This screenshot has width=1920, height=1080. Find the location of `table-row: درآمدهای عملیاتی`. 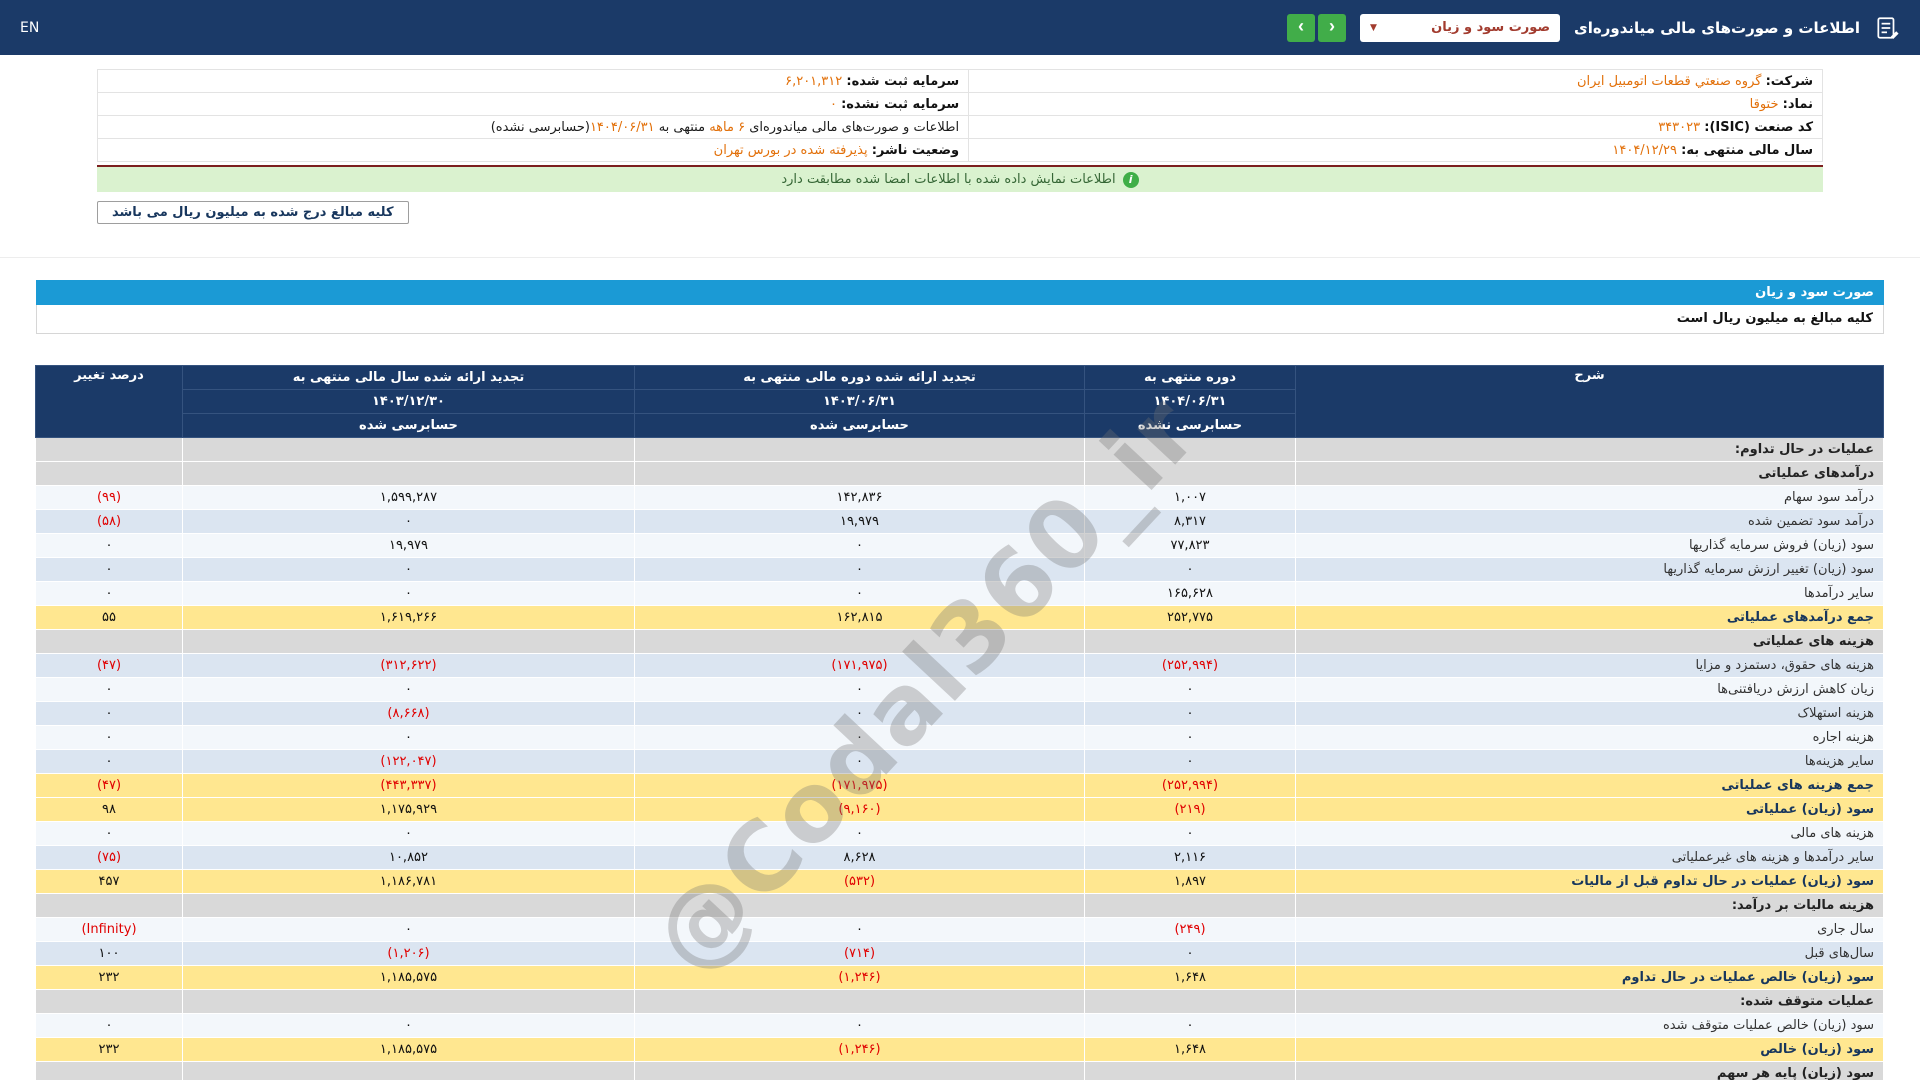

table-row: درآمدهای عملیاتی is located at coordinates (959, 473).